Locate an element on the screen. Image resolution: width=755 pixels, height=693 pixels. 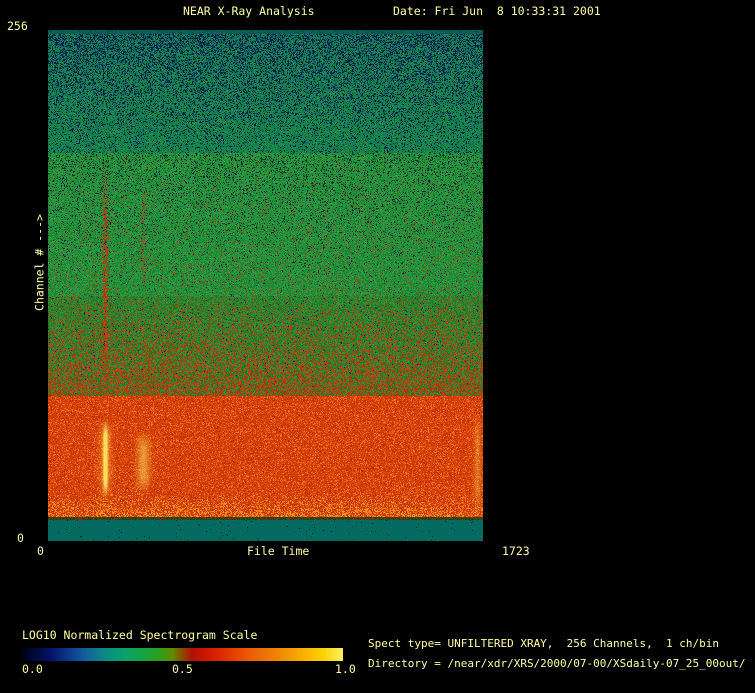
y-axis-min-label: 0 is located at coordinates (20, 538).